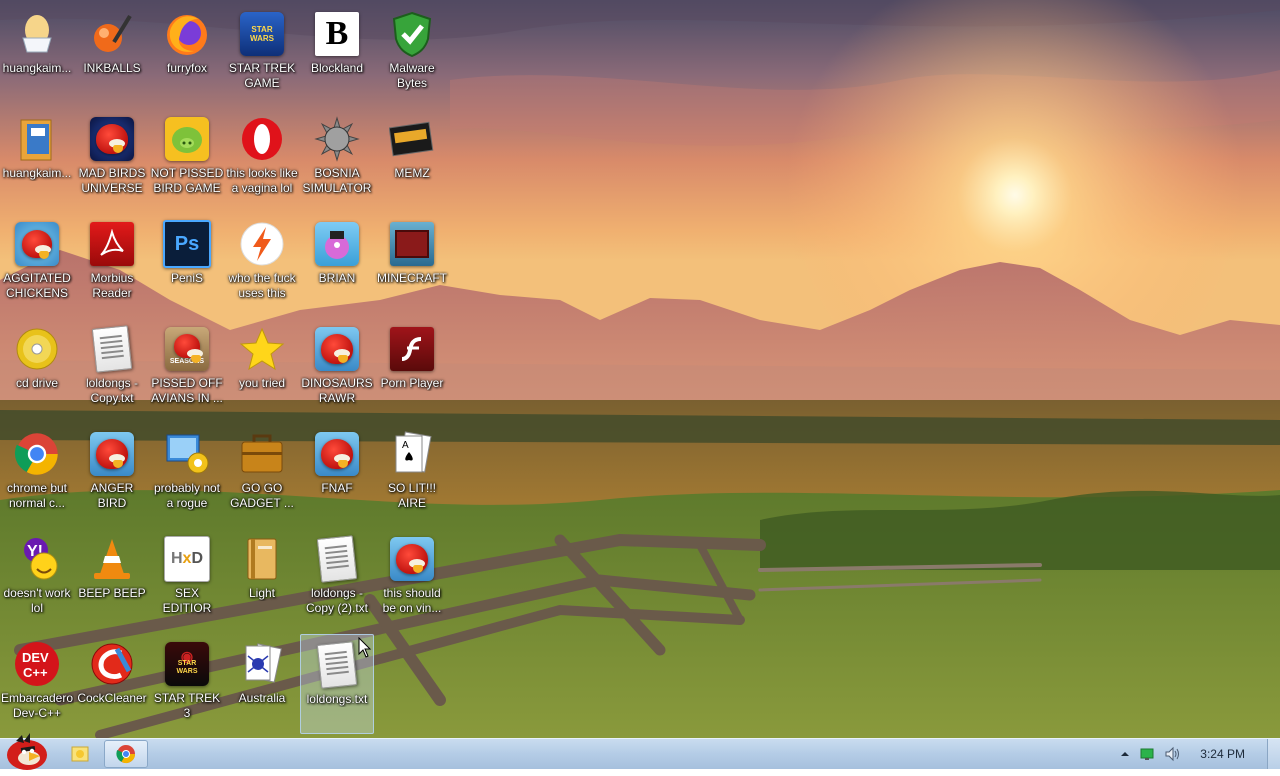  What do you see at coordinates (337, 180) in the screenshot?
I see `desktop-icon-label: BOSNIA SIMULATOR` at bounding box center [337, 180].